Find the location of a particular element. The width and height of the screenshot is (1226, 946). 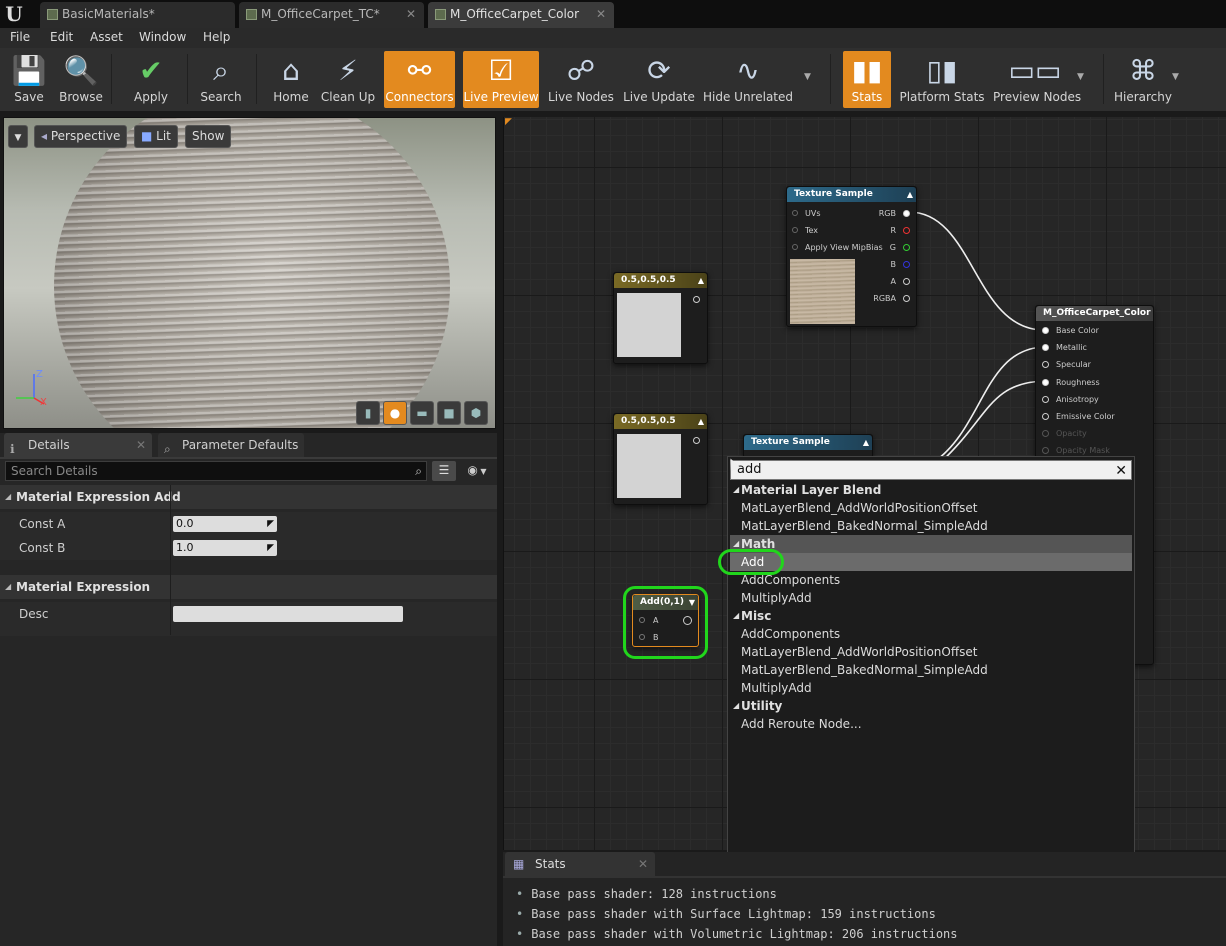

preview-viewport: ▼ ◂ Perspective ■ Lit Show Z X ▮ ● ▬ ■ ⬢ is located at coordinates (249, 273).